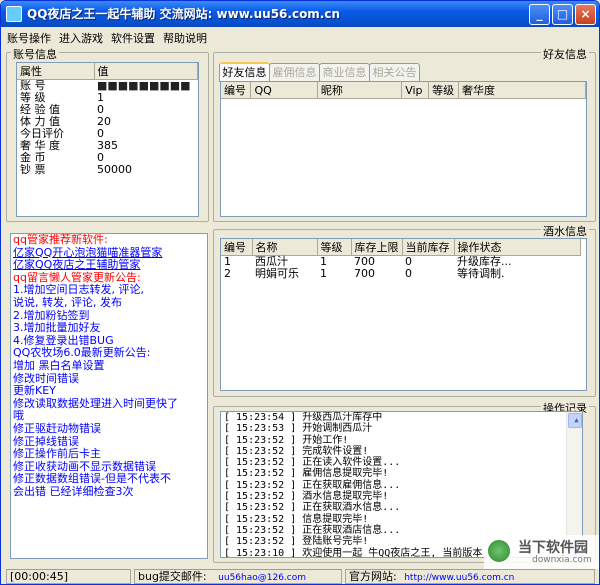 This screenshot has width=600, height=585. I want to click on ad-link: 亿家QQ夜店之王辅助管家, so click(110, 265).